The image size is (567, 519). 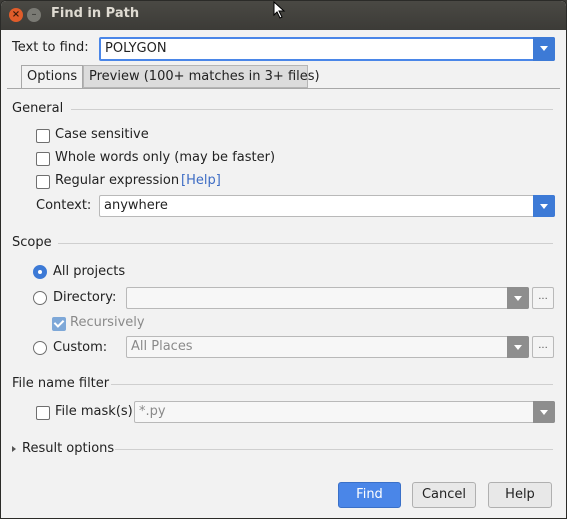 What do you see at coordinates (162, 346) in the screenshot?
I see `custom-scope-value: All Places` at bounding box center [162, 346].